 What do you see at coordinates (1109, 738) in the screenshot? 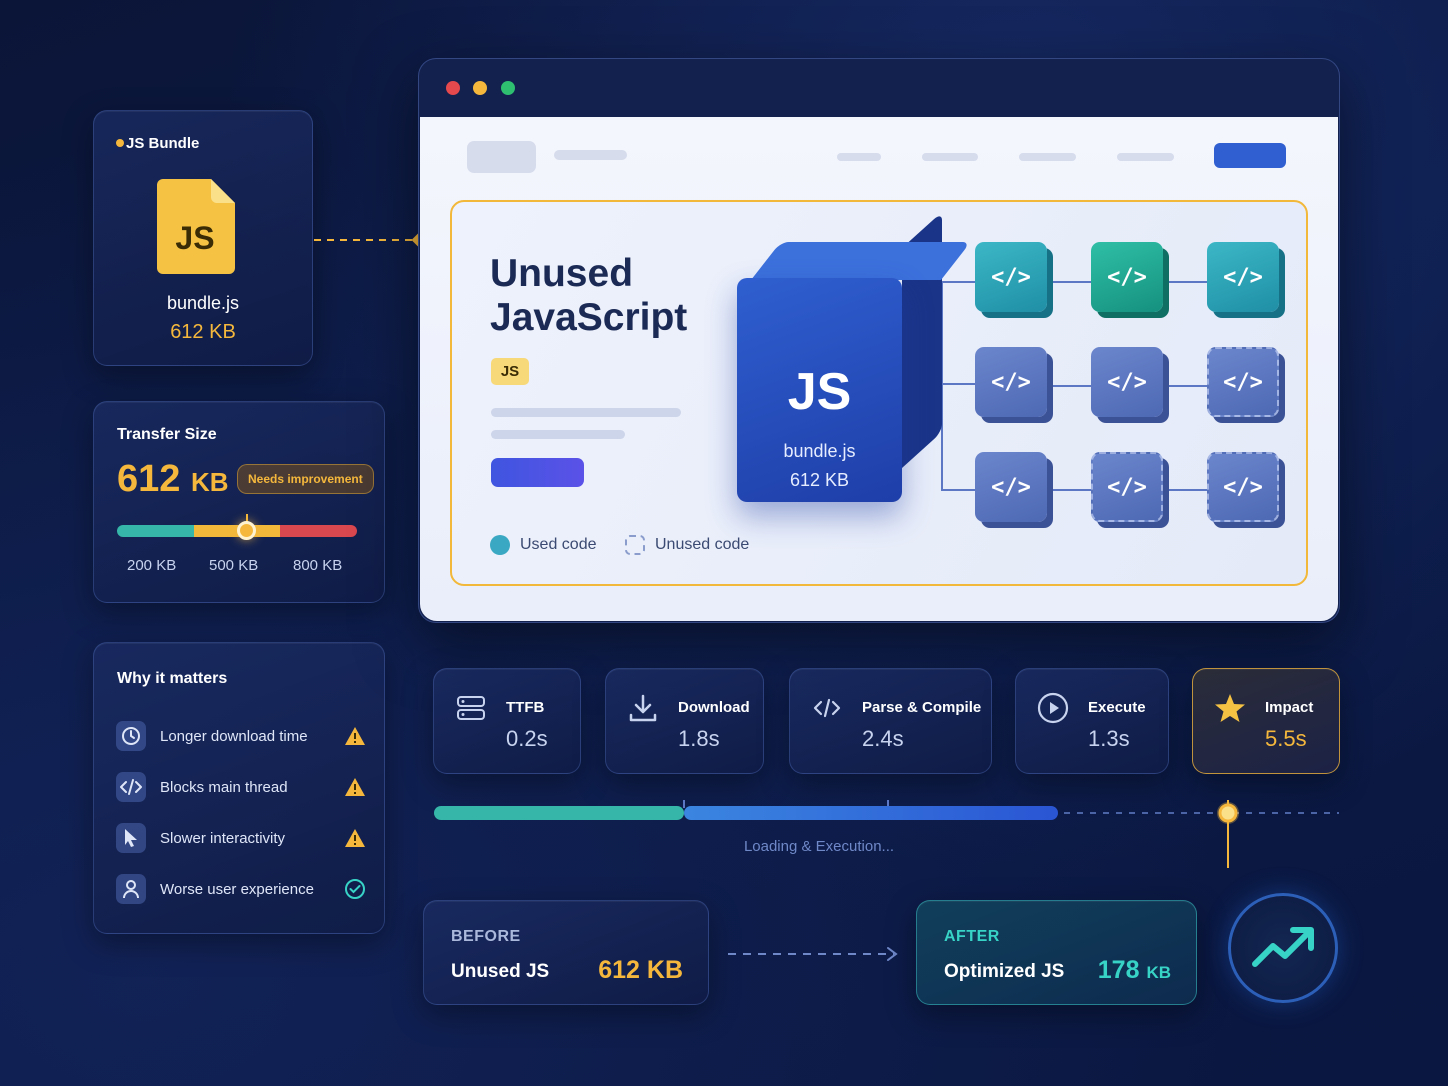
I see `metric-value: 1.3s` at bounding box center [1109, 738].